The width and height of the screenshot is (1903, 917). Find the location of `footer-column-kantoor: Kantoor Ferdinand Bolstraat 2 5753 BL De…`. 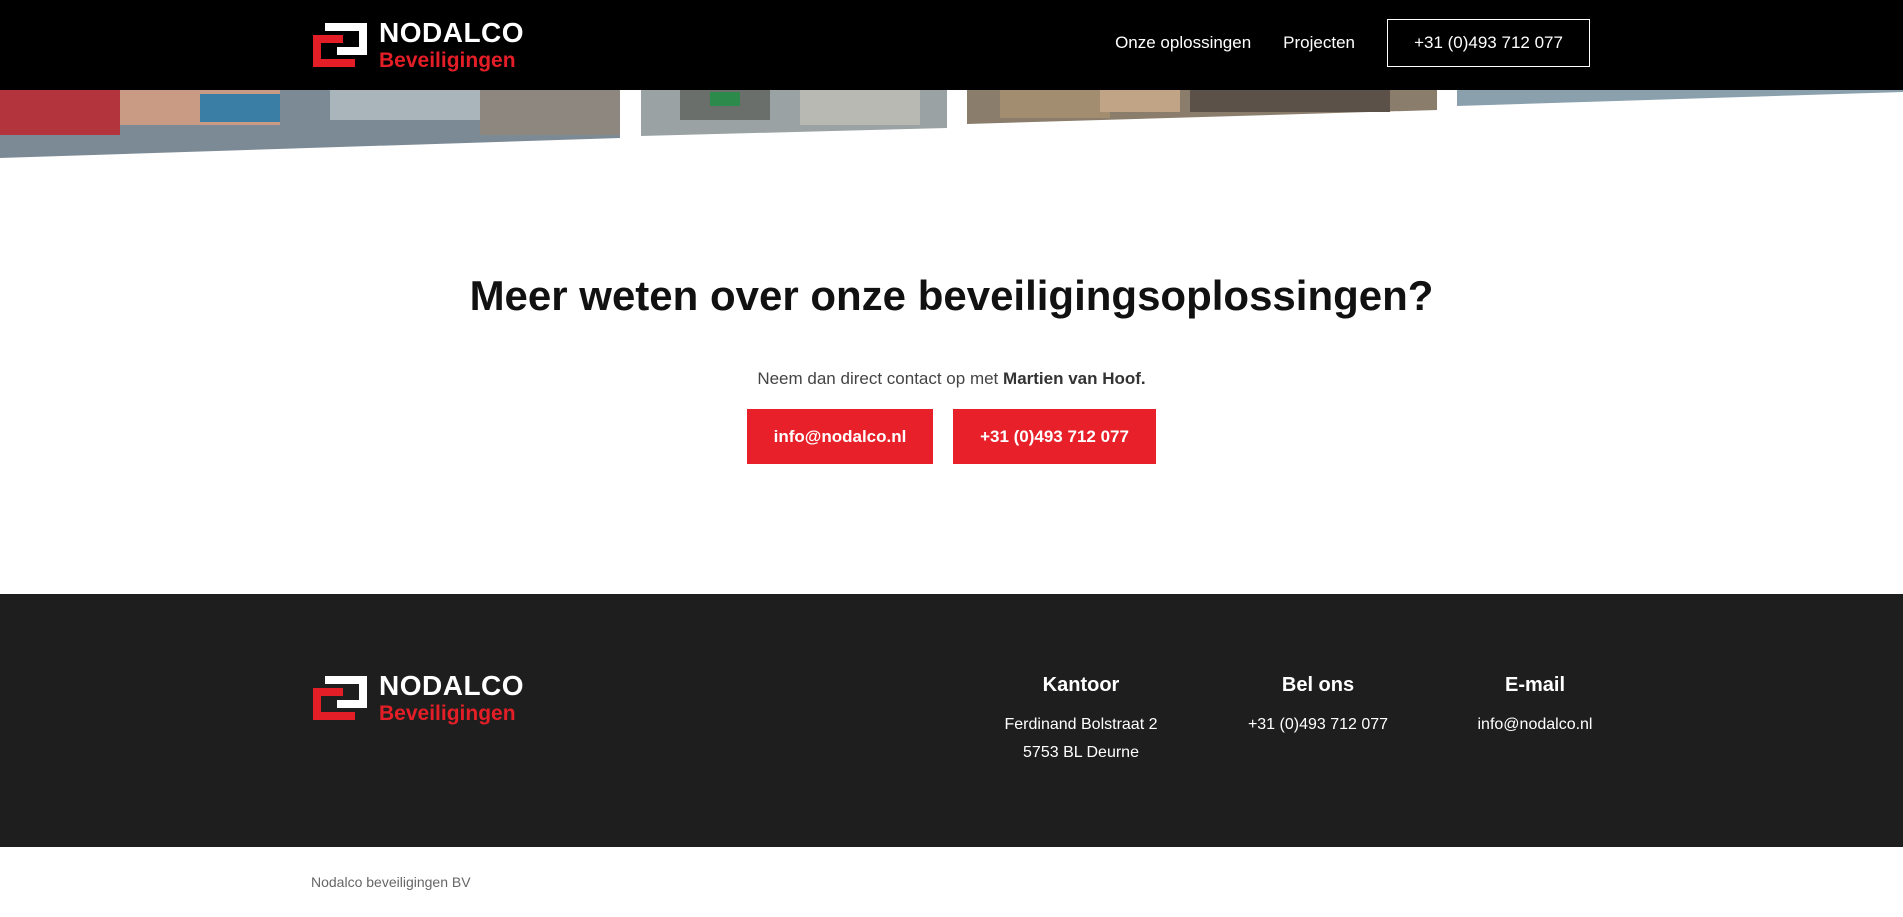

footer-column-kantoor: Kantoor Ferdinand Bolstraat 2 5753 BL De… is located at coordinates (1081, 720).